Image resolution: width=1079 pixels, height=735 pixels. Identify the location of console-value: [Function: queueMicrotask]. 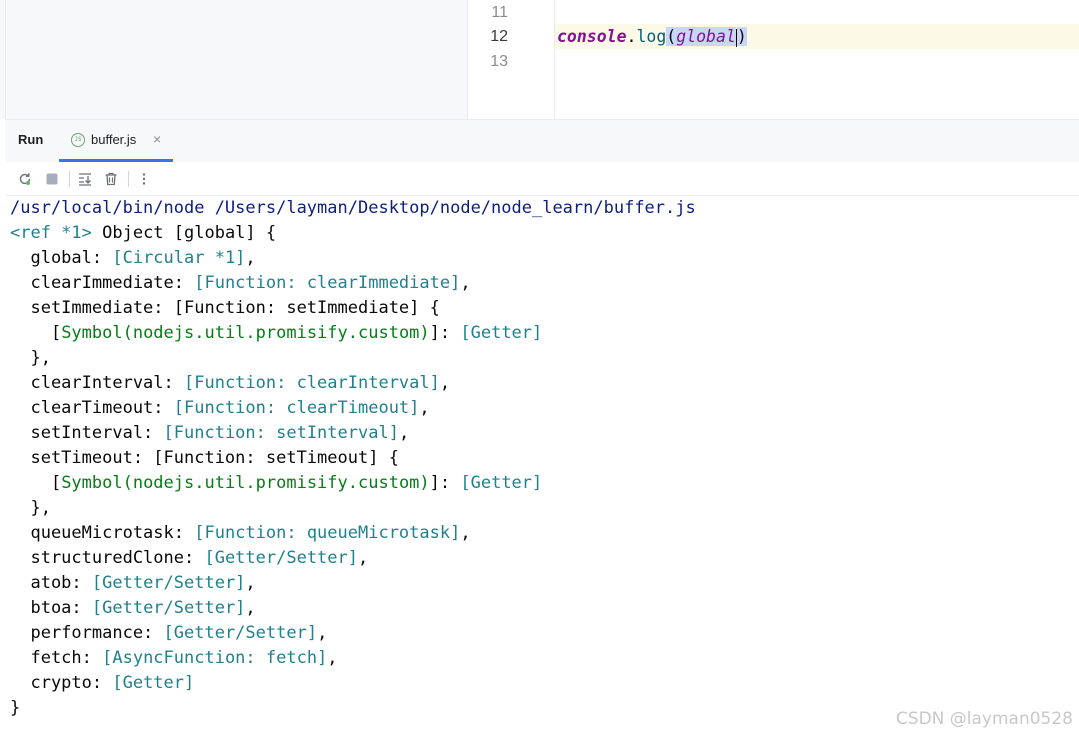
(327, 533).